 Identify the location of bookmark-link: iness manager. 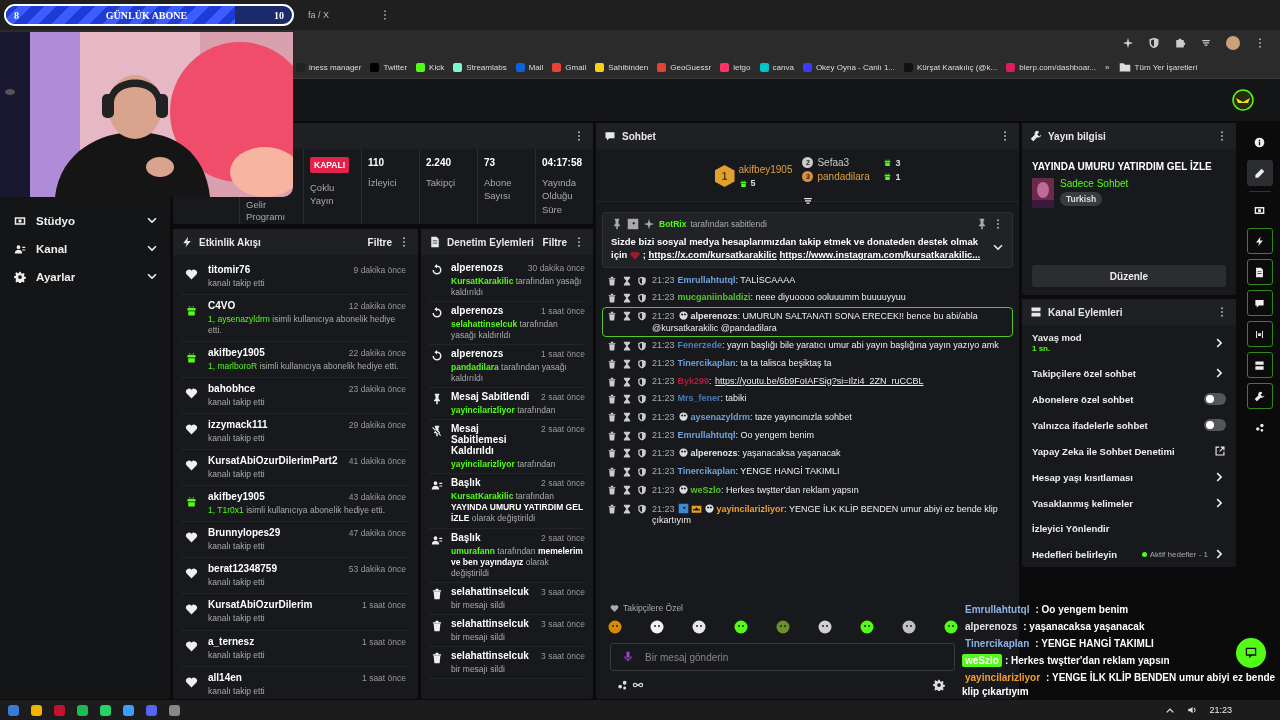
(335, 67).